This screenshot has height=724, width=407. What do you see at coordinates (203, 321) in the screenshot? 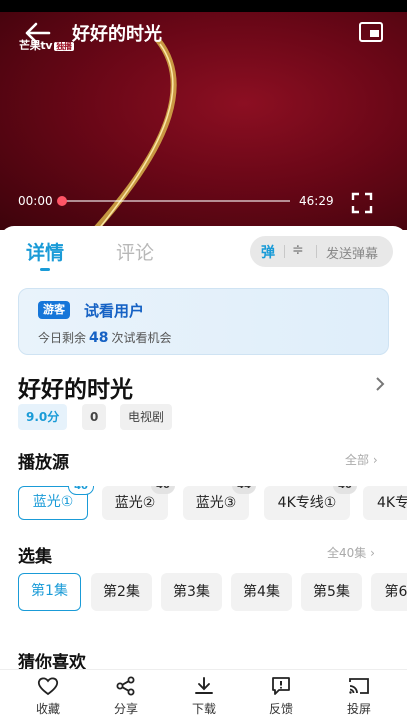
I see `trial-user-card: 游客 试看用户 今日剩余 48 次试看机会` at bounding box center [203, 321].